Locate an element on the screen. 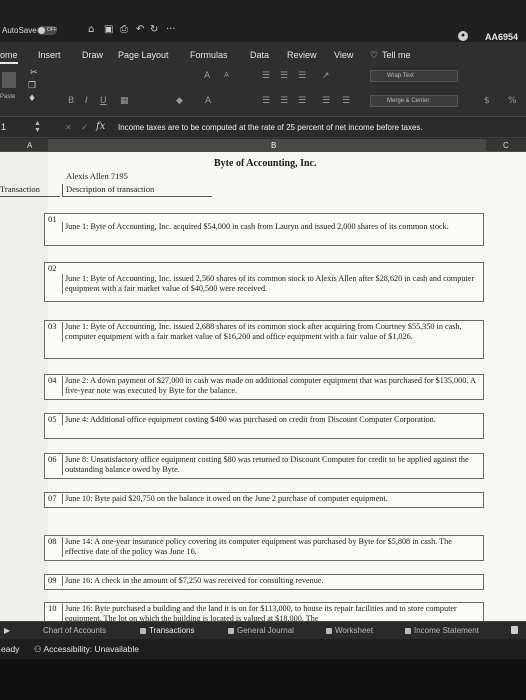 The height and width of the screenshot is (700, 526). home-icon: ⌂ is located at coordinates (91, 29).